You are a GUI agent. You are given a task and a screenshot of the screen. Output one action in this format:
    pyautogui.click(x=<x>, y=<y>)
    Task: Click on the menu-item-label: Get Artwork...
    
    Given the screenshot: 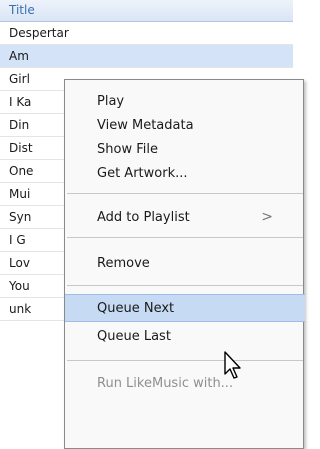 What is the action you would take?
    pyautogui.click(x=142, y=173)
    